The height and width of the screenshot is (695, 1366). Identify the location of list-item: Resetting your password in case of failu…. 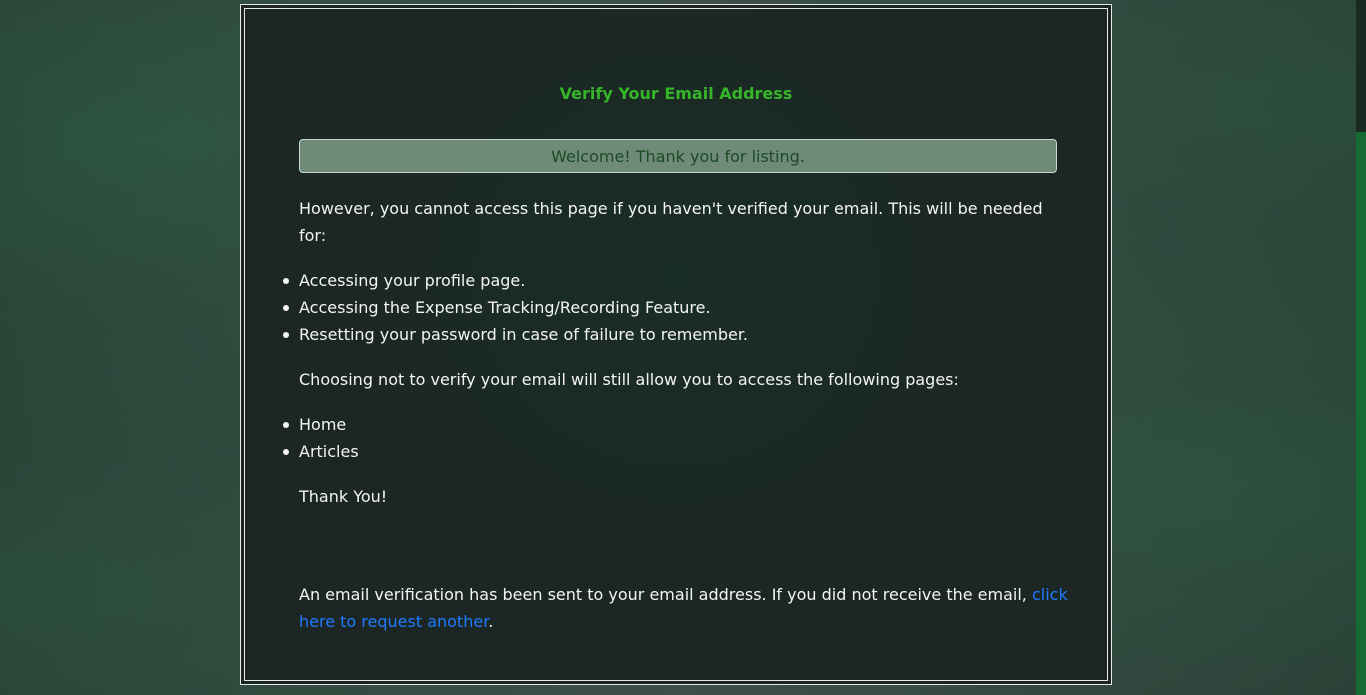
(676, 334).